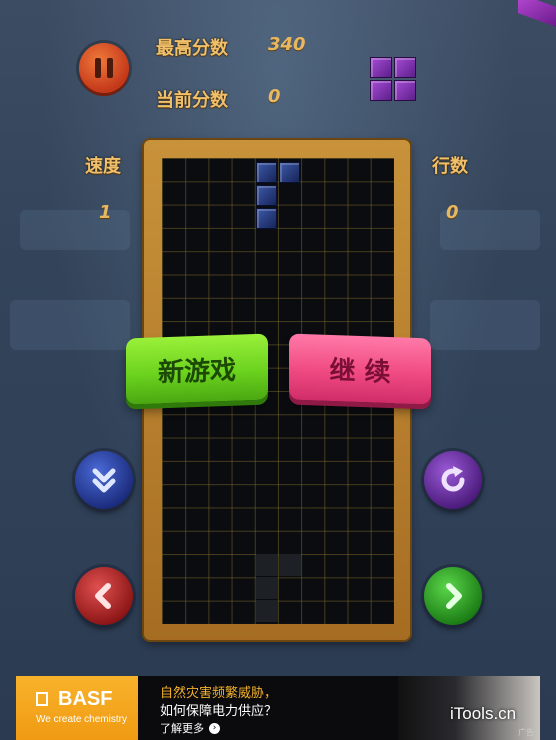  I want to click on move-right-icon, so click(454, 596).